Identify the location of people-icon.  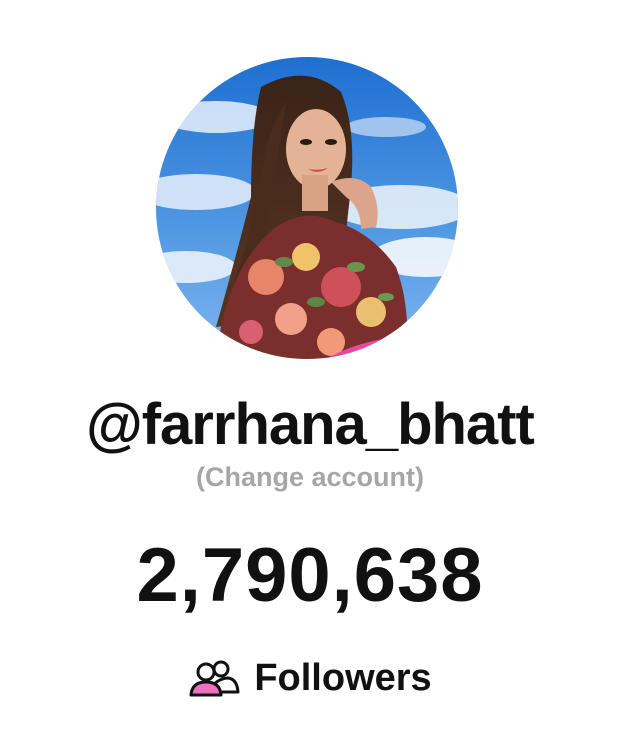
(214, 678).